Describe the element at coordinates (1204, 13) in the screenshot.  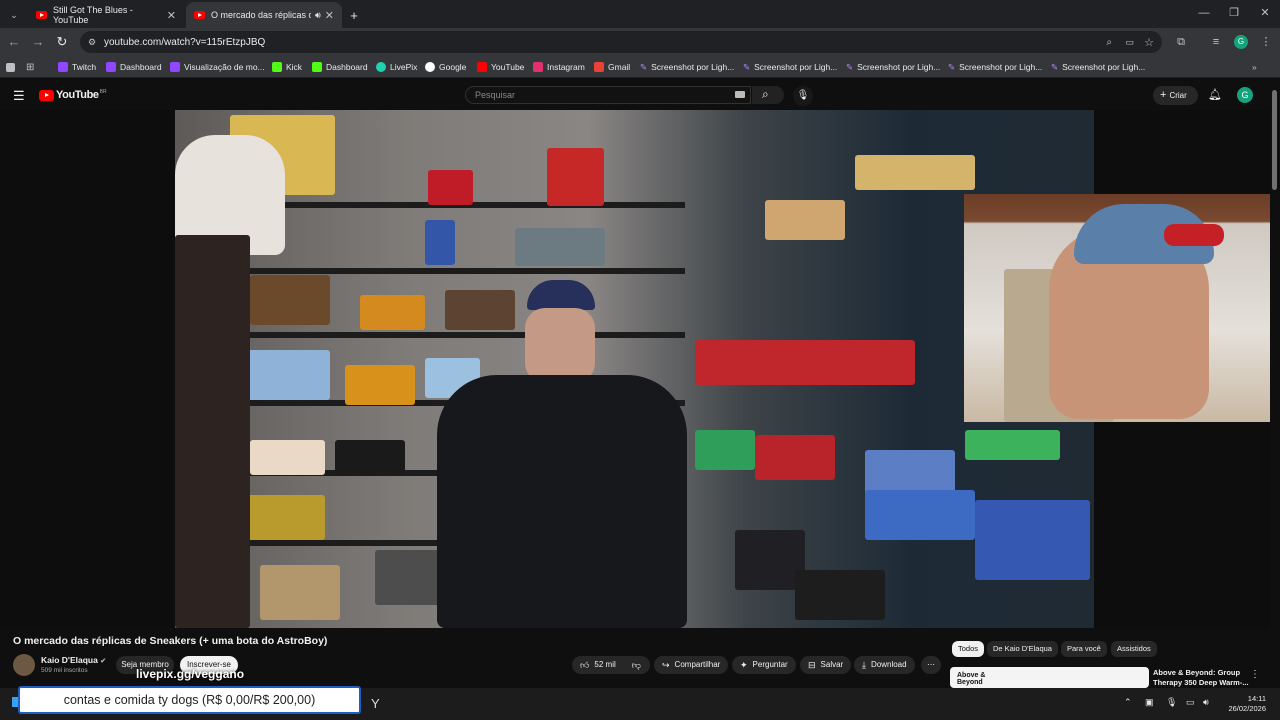
I see `minimize-button: —` at that location.